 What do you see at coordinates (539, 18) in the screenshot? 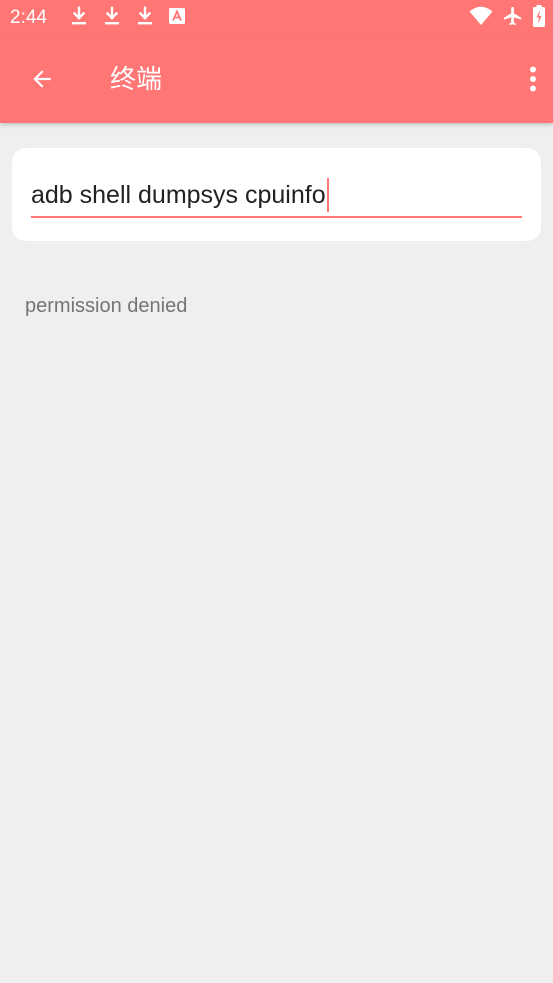
I see `battery-icon` at bounding box center [539, 18].